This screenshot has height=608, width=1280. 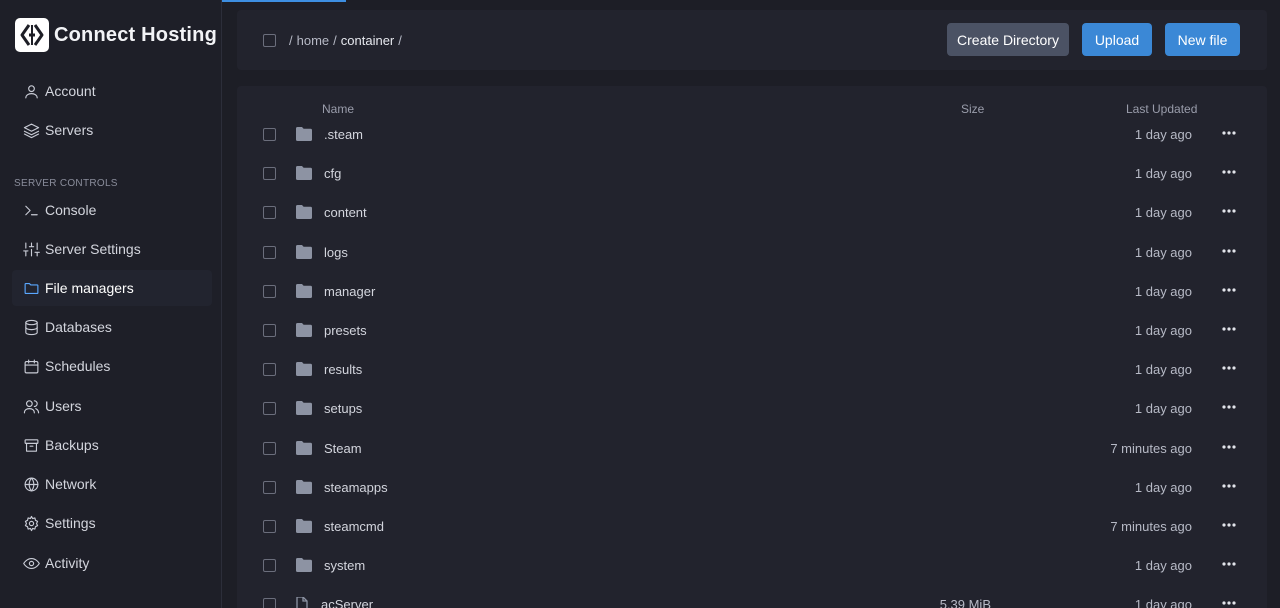 What do you see at coordinates (343, 448) in the screenshot?
I see `file-name: Steam` at bounding box center [343, 448].